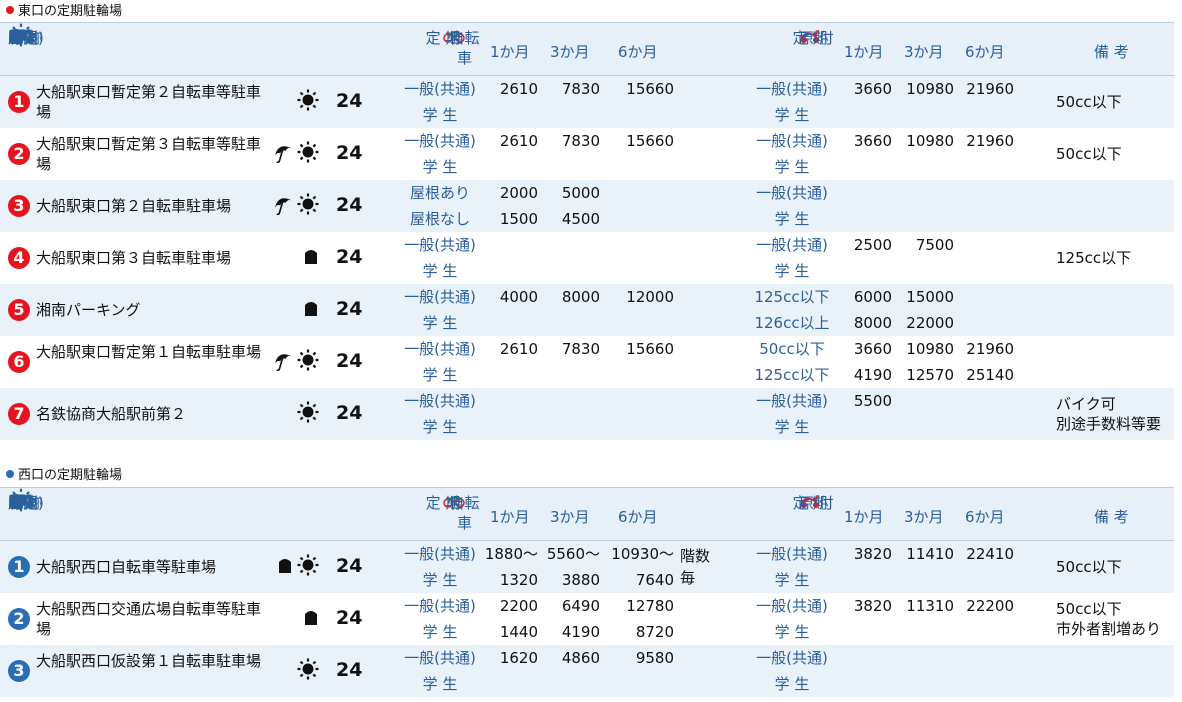  I want to click on b6-cell: 9580, so click(654, 658).